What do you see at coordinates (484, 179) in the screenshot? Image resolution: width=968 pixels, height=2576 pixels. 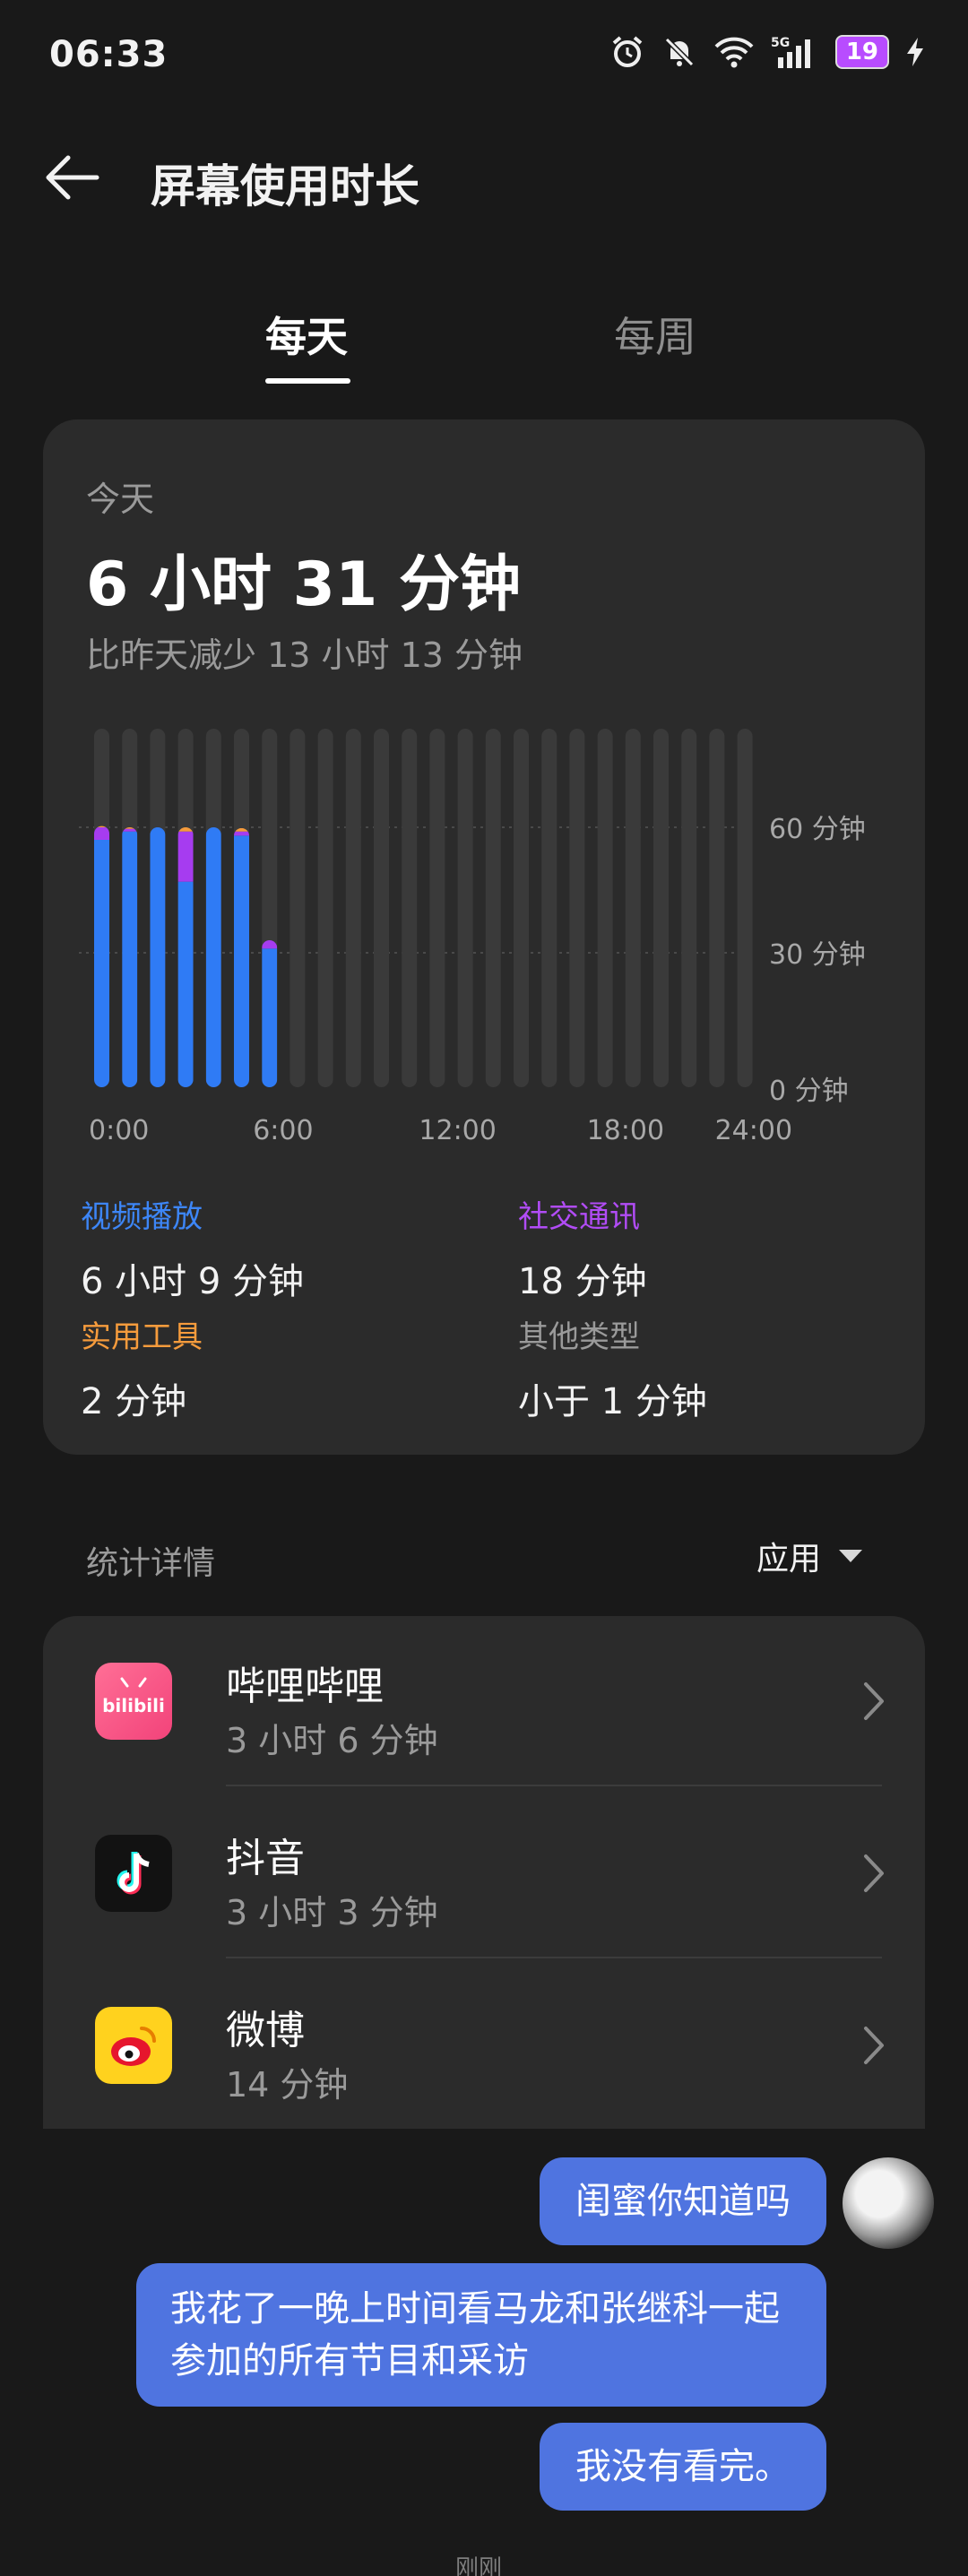 I see `app-header: 屏幕使用时长` at bounding box center [484, 179].